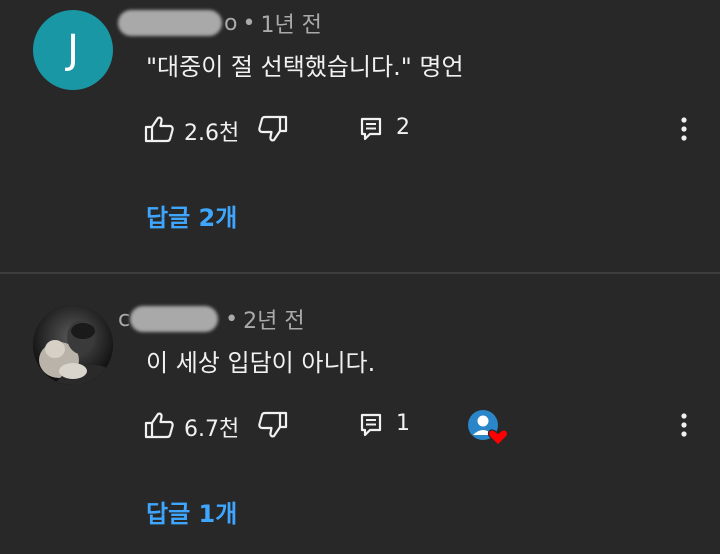  I want to click on comment-text: 이 세상 입담이 아니다., so click(261, 363).